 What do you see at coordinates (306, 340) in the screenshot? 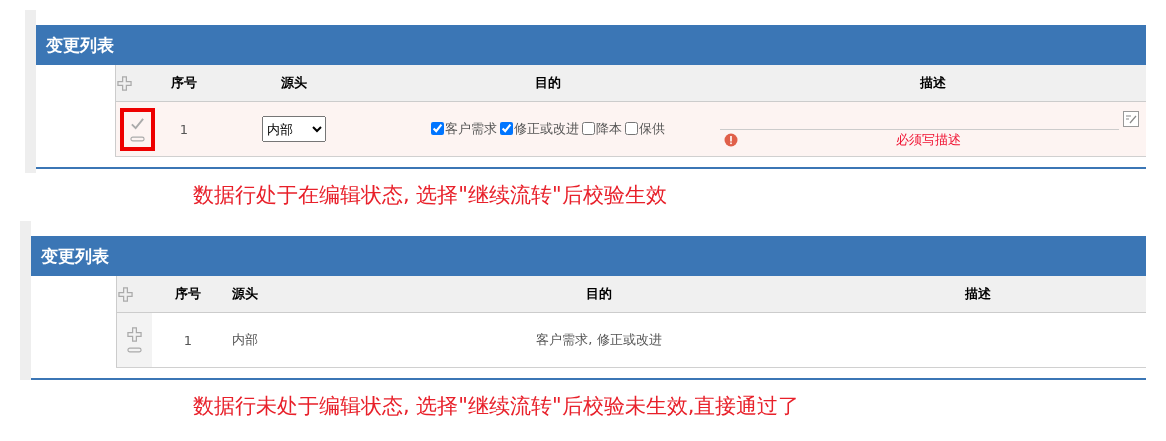
I see `table-cell: 内部` at bounding box center [306, 340].